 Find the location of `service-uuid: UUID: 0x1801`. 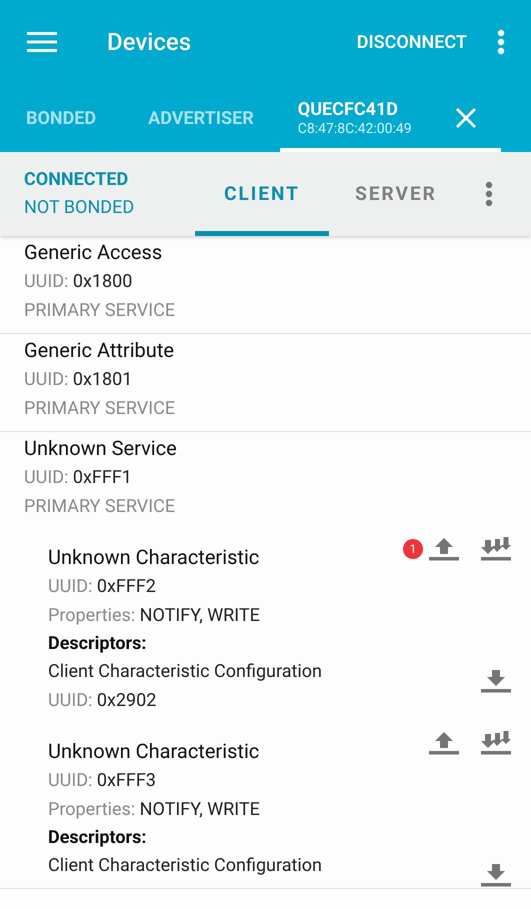

service-uuid: UUID: 0x1801 is located at coordinates (79, 380).